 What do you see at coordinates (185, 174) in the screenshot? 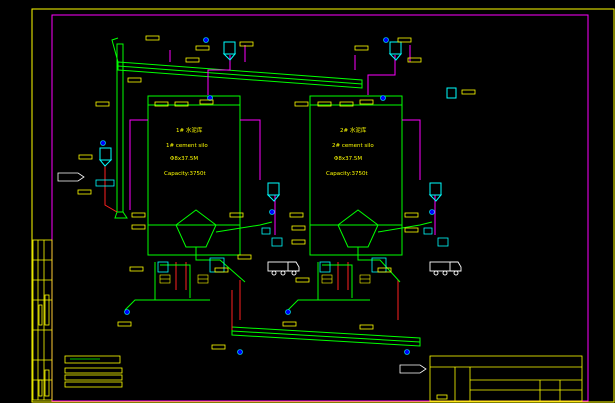
I see `silo-1-capacity: Capacity:3750t` at bounding box center [185, 174].